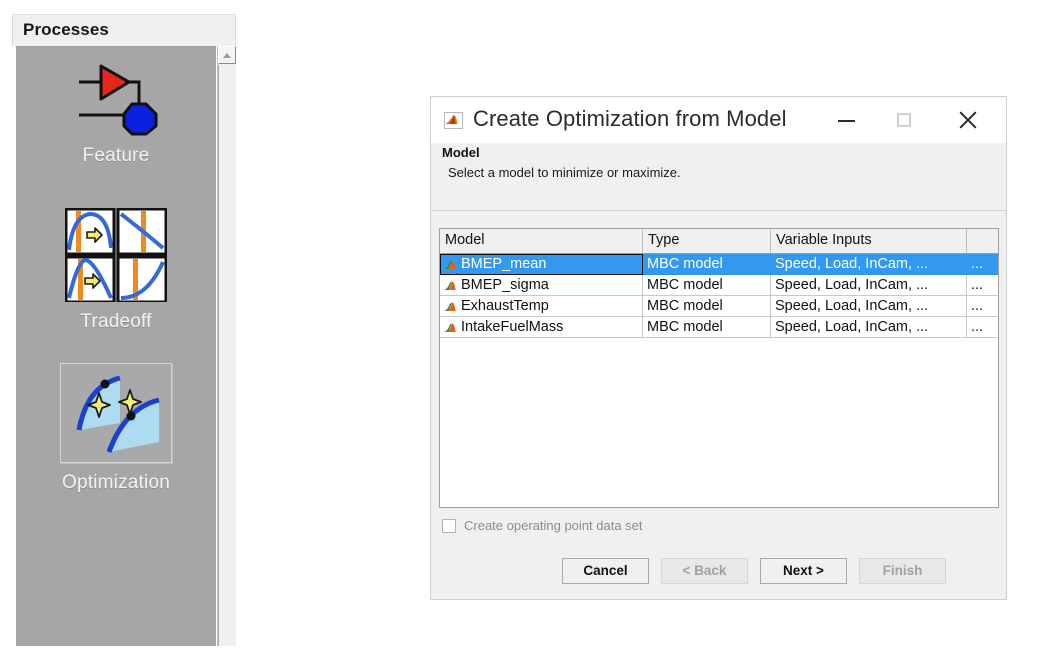  I want to click on processes-panel-title: Processes, so click(66, 29).